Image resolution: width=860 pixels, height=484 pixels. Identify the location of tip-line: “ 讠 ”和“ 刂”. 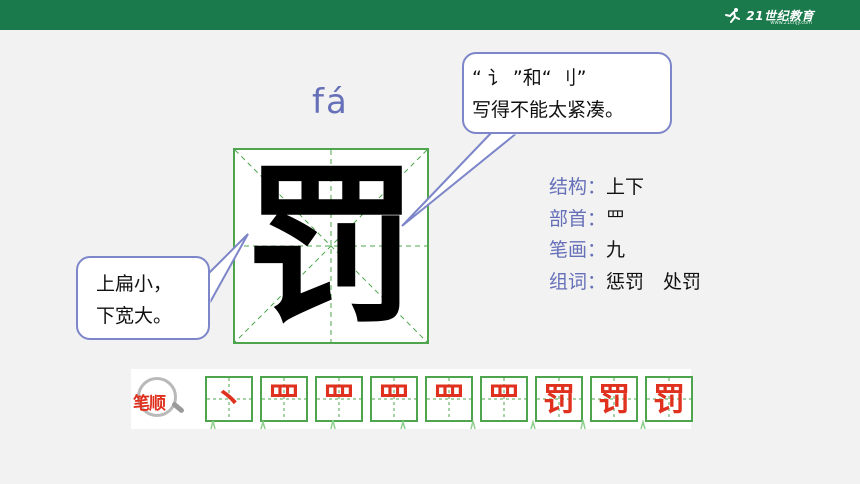
(529, 78).